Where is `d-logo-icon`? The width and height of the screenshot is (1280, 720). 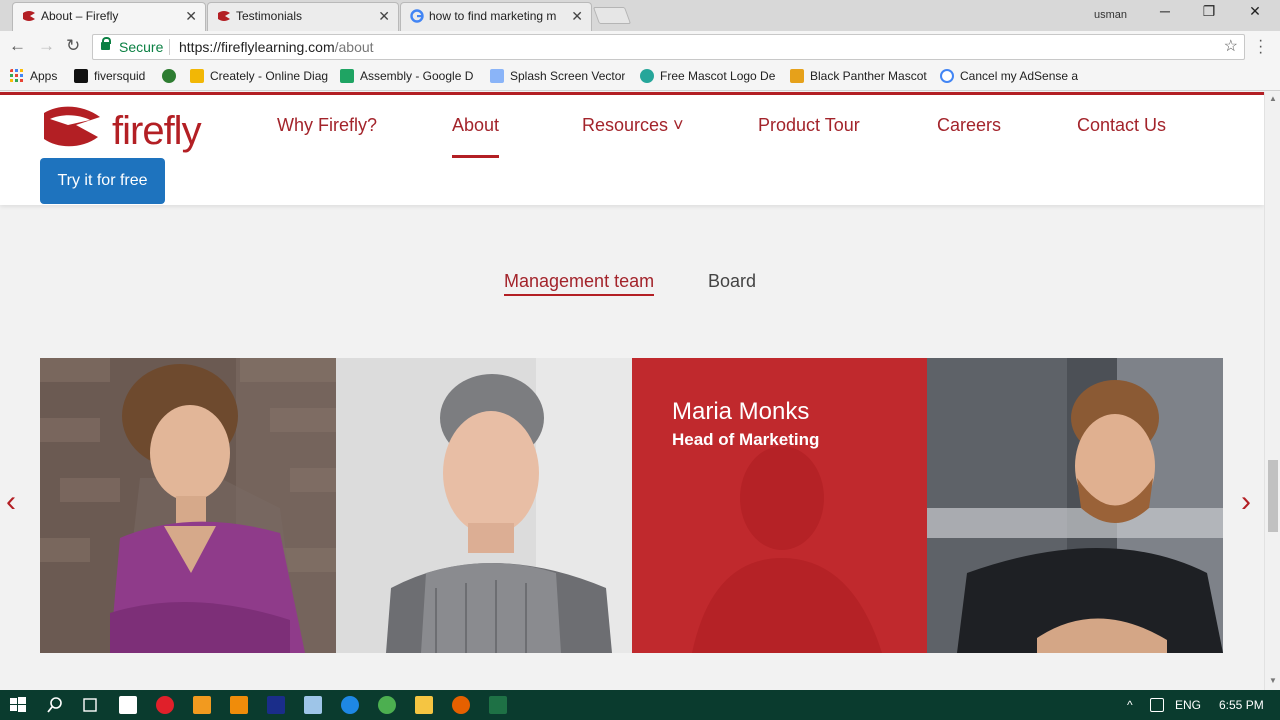
d-logo-icon is located at coordinates (647, 76).